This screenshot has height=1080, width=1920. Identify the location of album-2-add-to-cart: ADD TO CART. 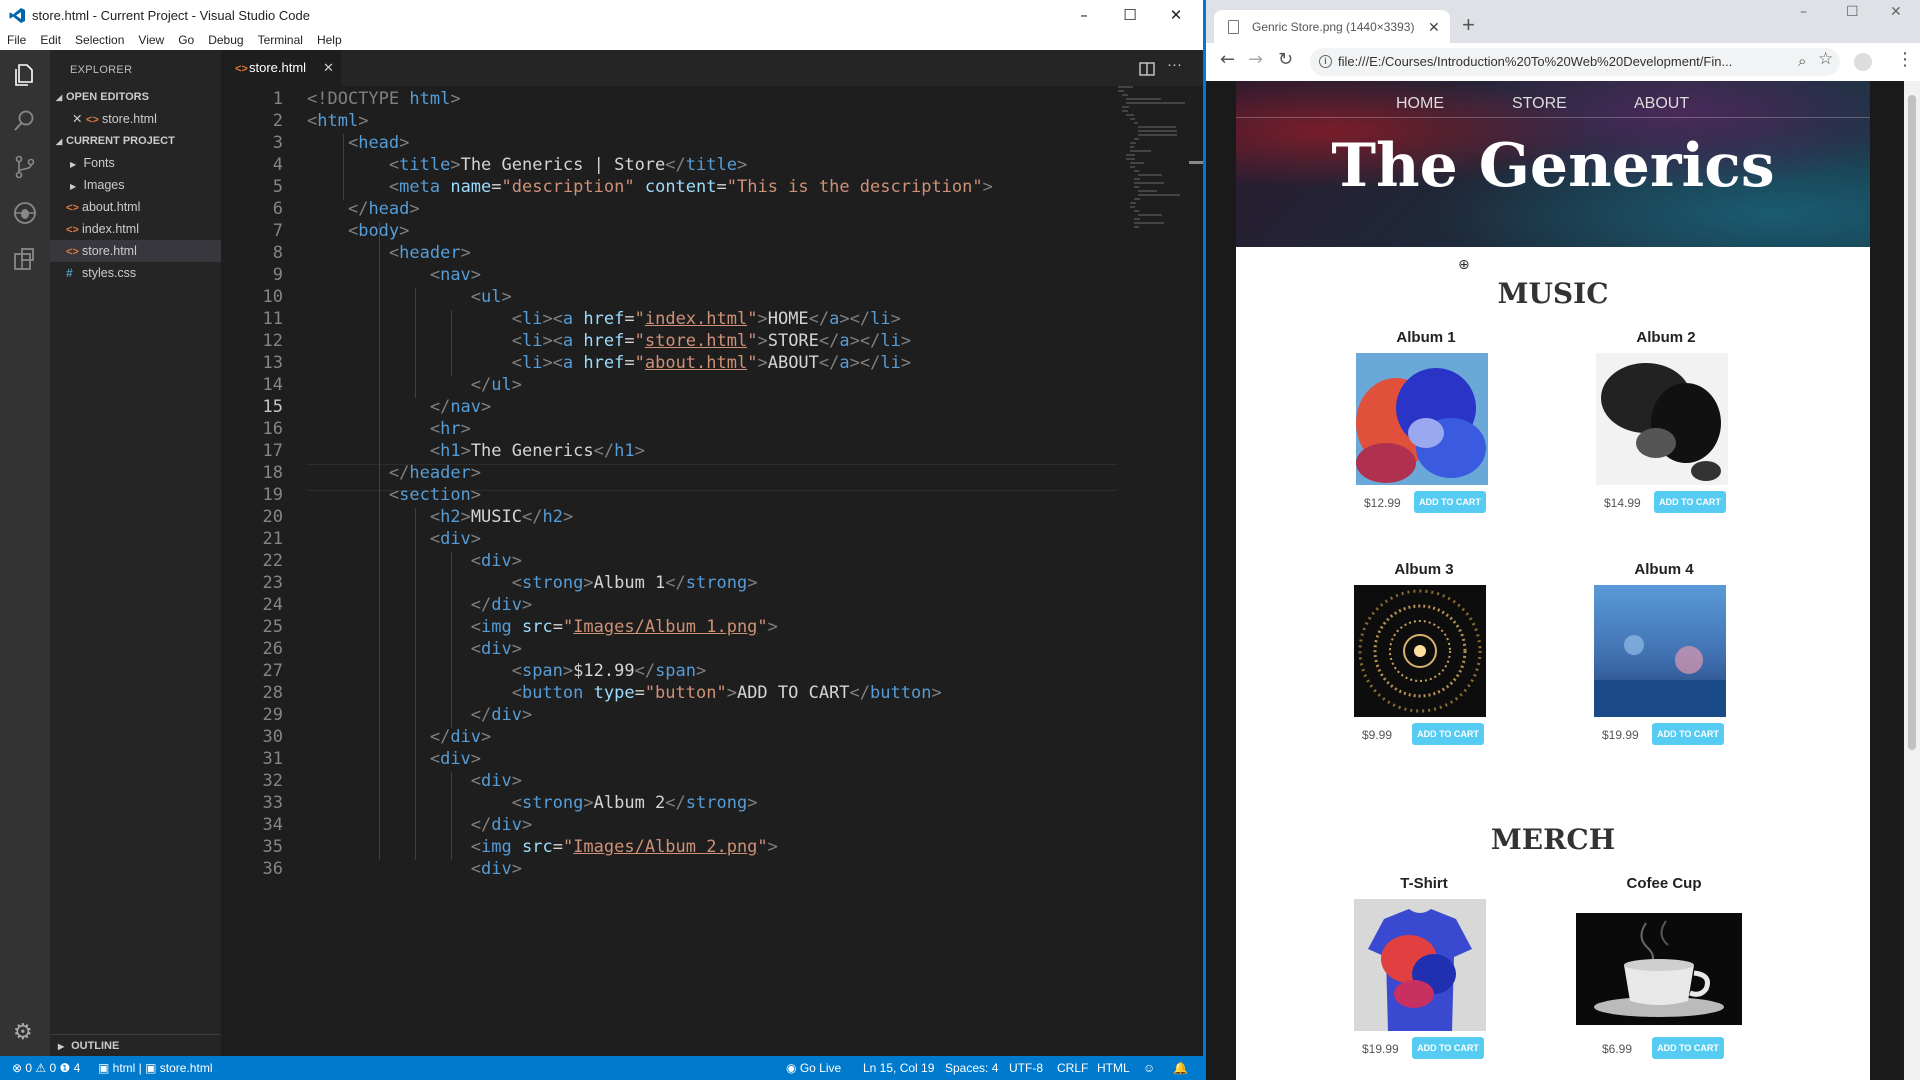
(1690, 502).